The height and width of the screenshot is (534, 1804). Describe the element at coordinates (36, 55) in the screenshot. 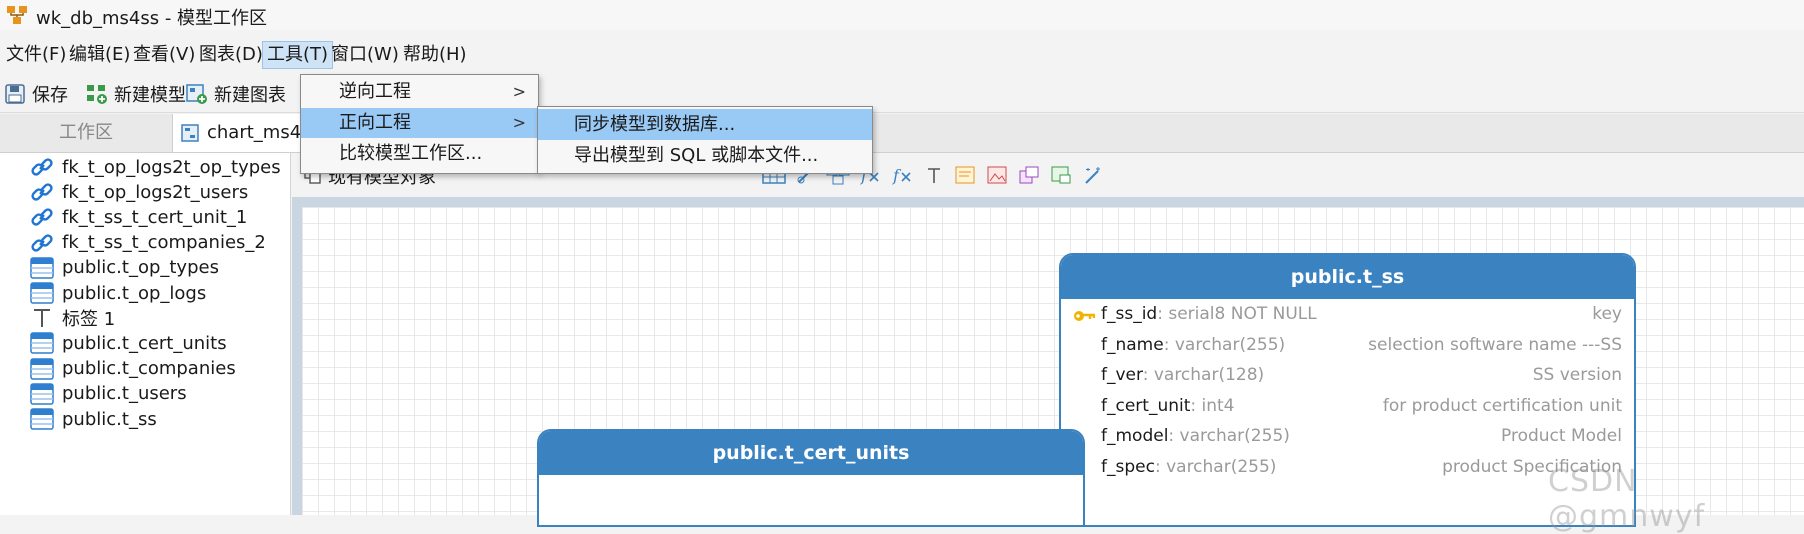

I see `menu-file: 文件(F)` at that location.